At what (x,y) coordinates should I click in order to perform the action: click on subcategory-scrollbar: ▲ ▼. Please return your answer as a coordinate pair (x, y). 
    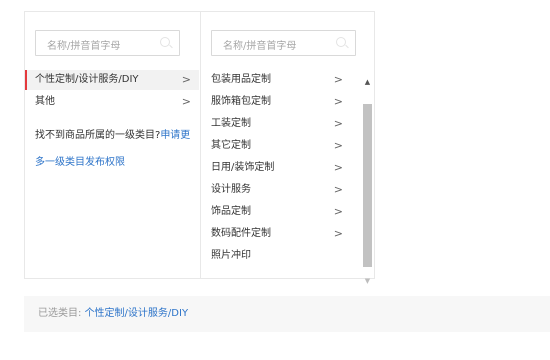
    Looking at the image, I should click on (367, 181).